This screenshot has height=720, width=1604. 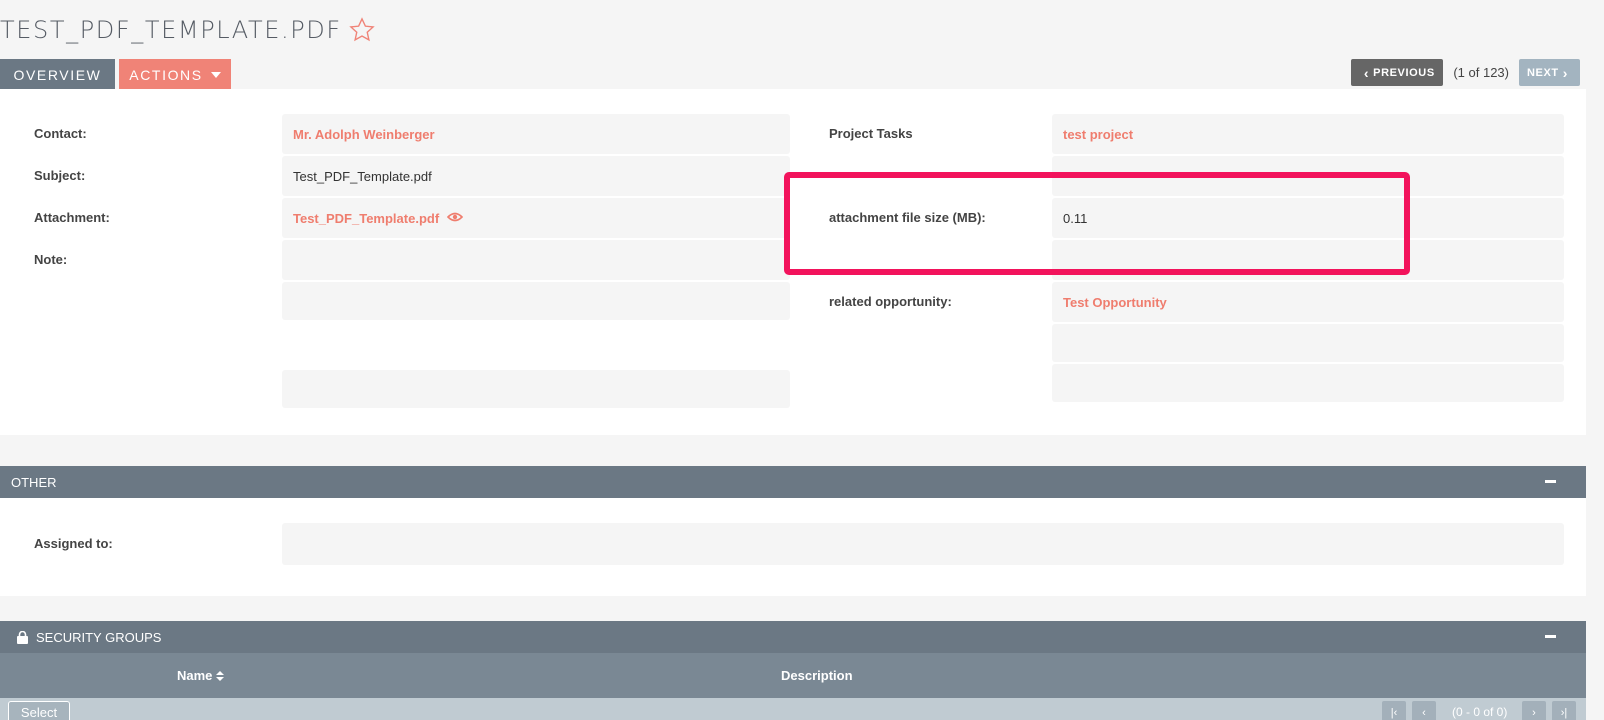 I want to click on assigned-to-value, so click(x=923, y=544).